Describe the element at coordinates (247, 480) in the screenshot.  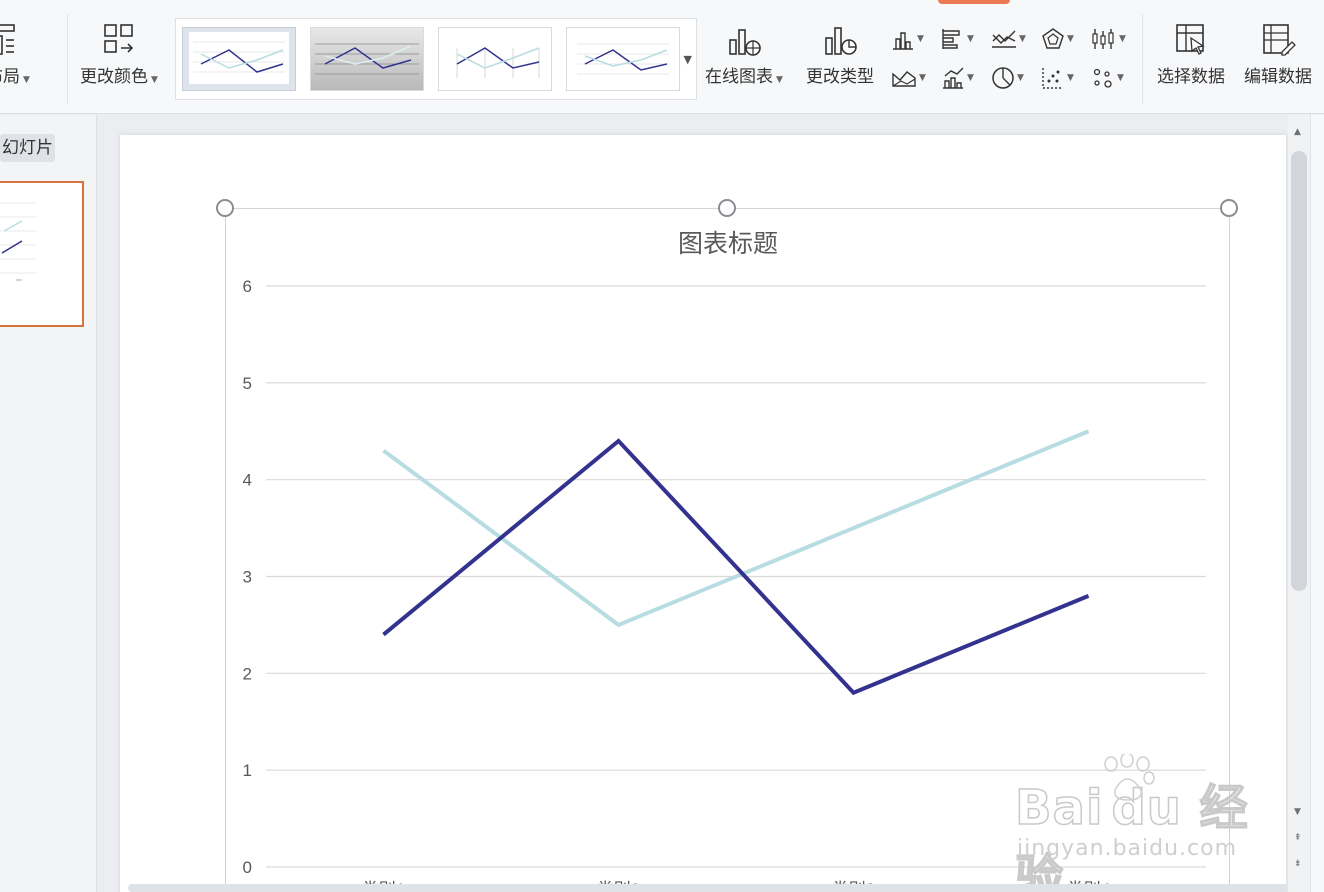
I see `y-tick-label: 4` at that location.